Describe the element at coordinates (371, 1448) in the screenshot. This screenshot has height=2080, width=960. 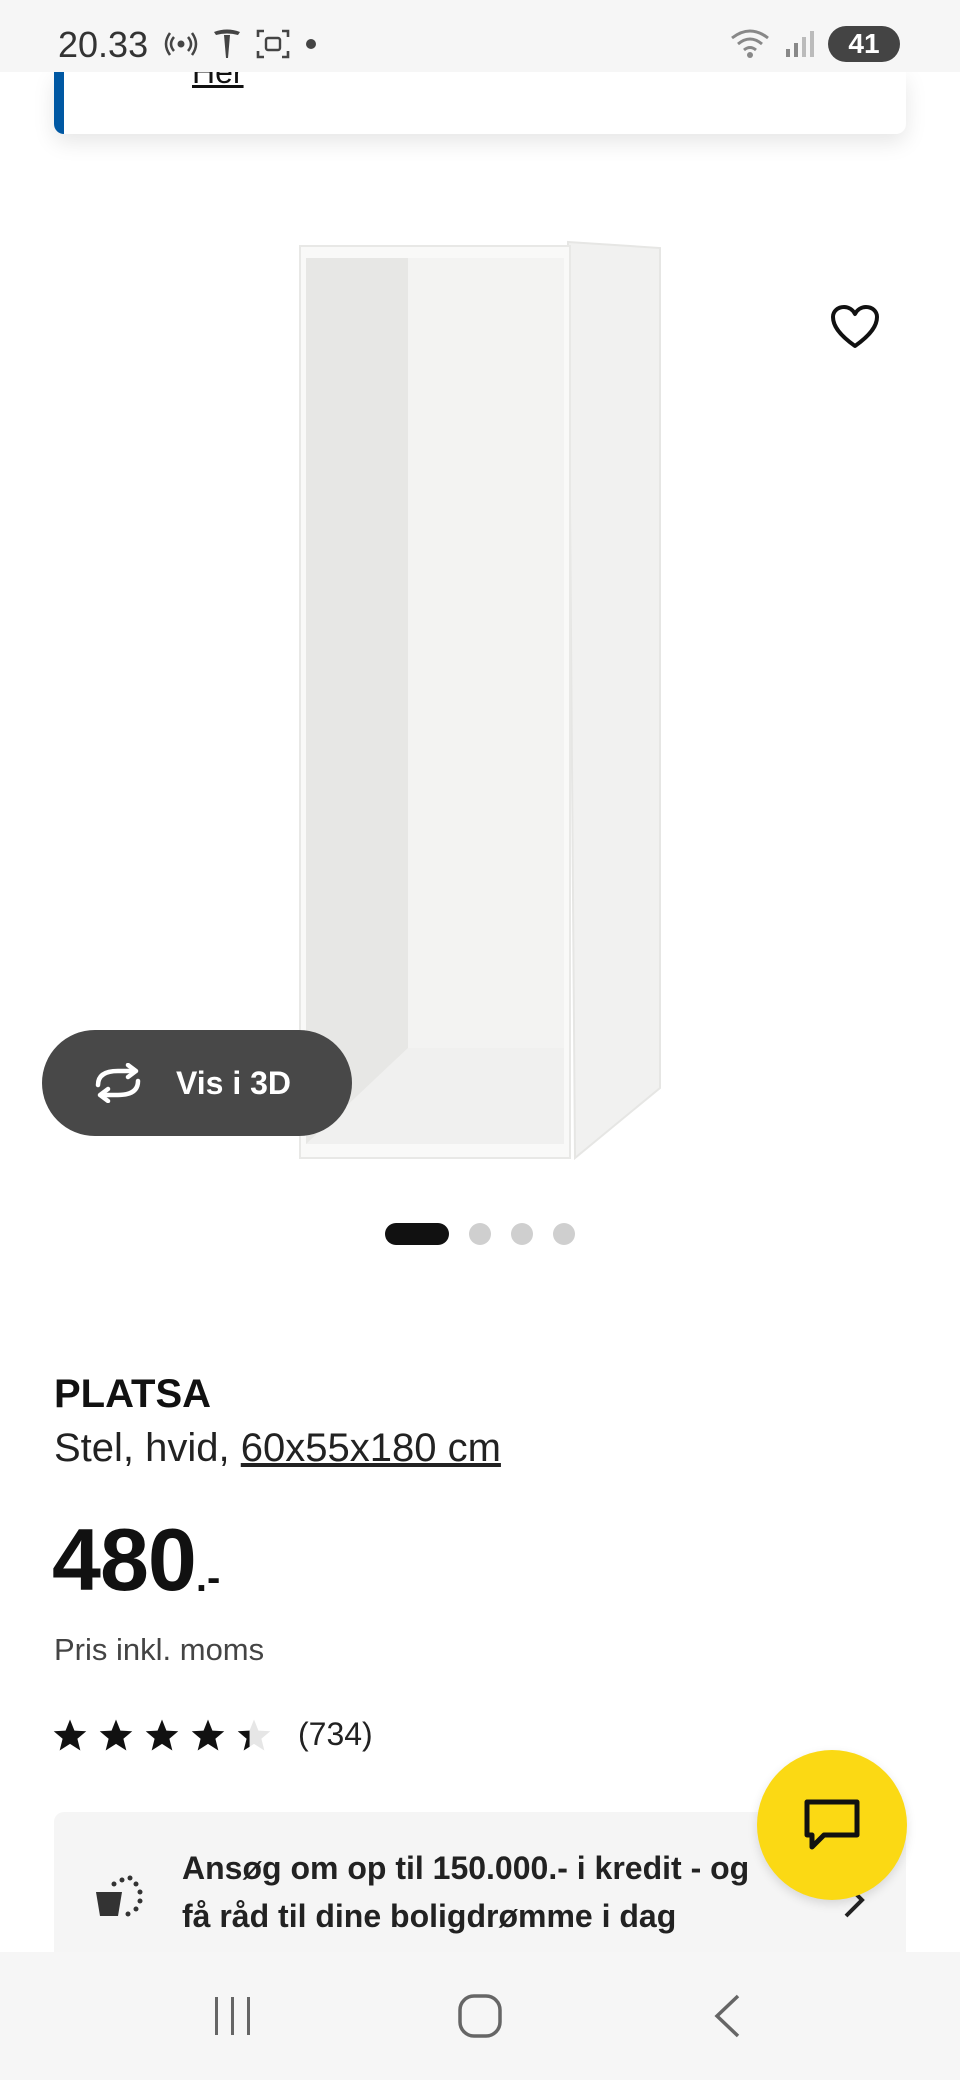
I see `product-dimensions-link: 60x55x180 cm` at that location.